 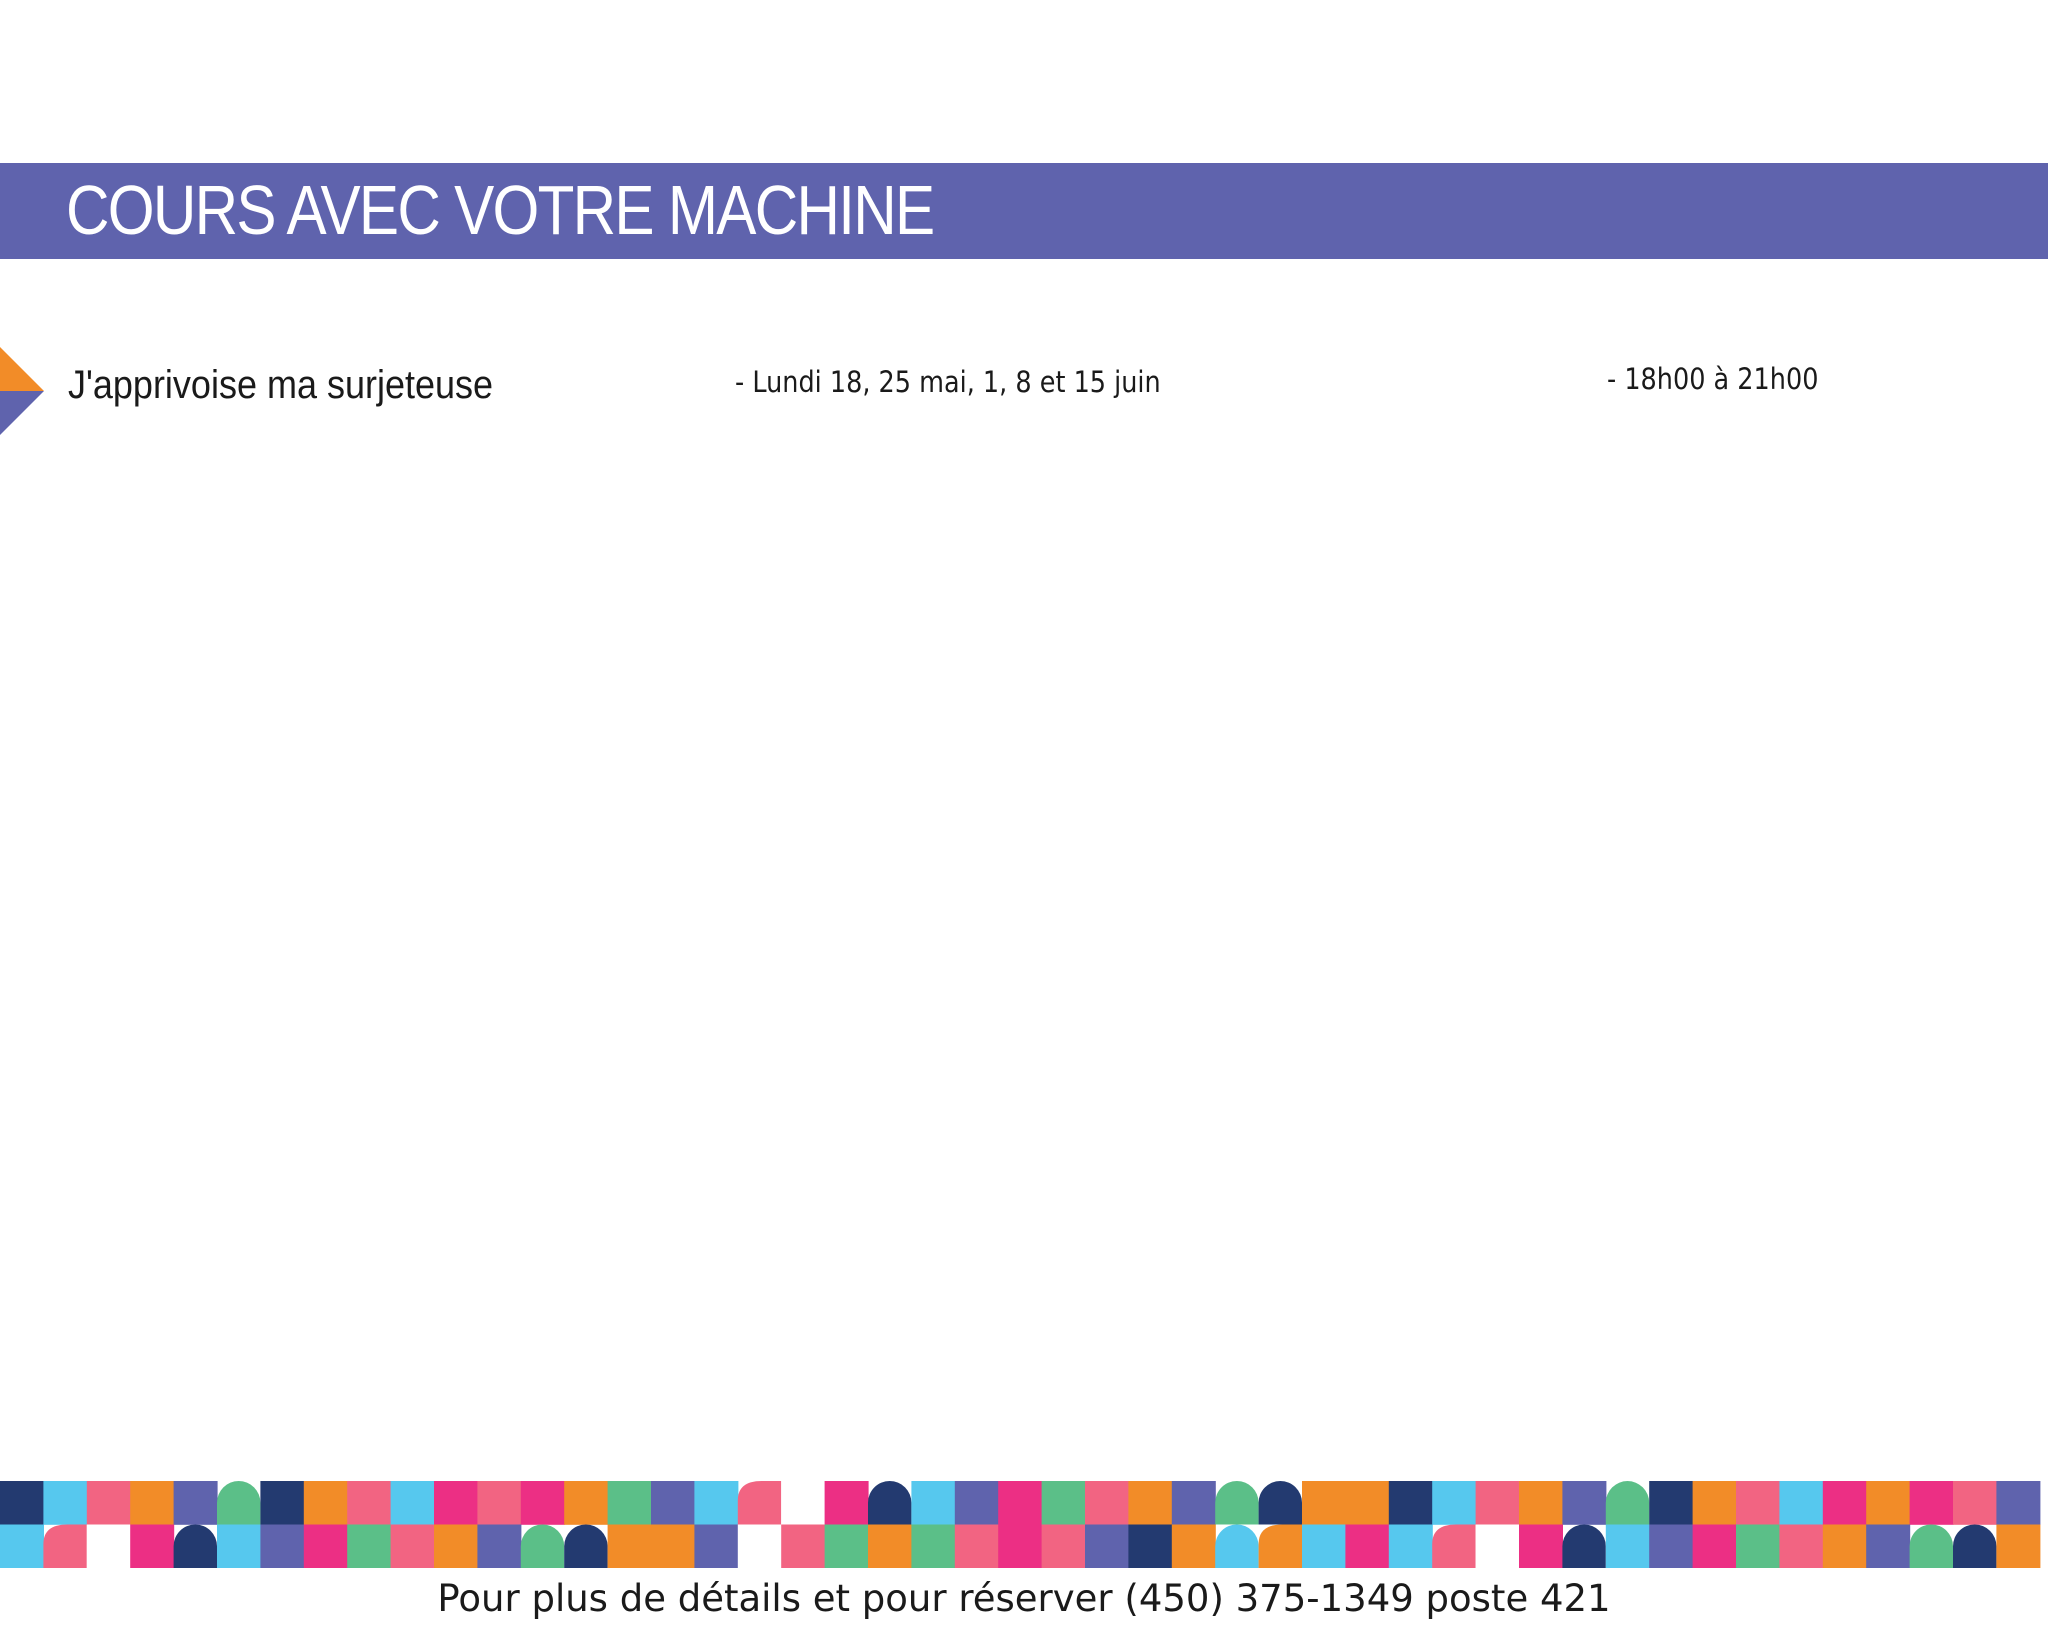 What do you see at coordinates (281, 385) in the screenshot?
I see `course-name: J'apprivoise ma surjeteuse` at bounding box center [281, 385].